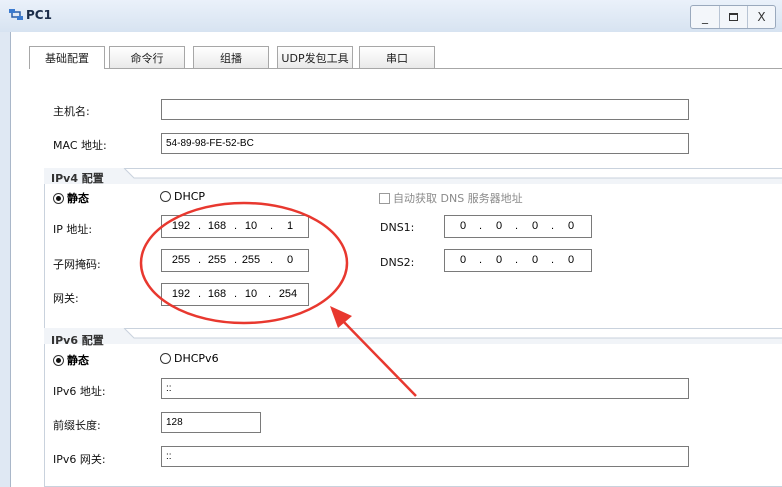  I want to click on gateway-input: 192 . 168 . 10 . 254, so click(235, 294).